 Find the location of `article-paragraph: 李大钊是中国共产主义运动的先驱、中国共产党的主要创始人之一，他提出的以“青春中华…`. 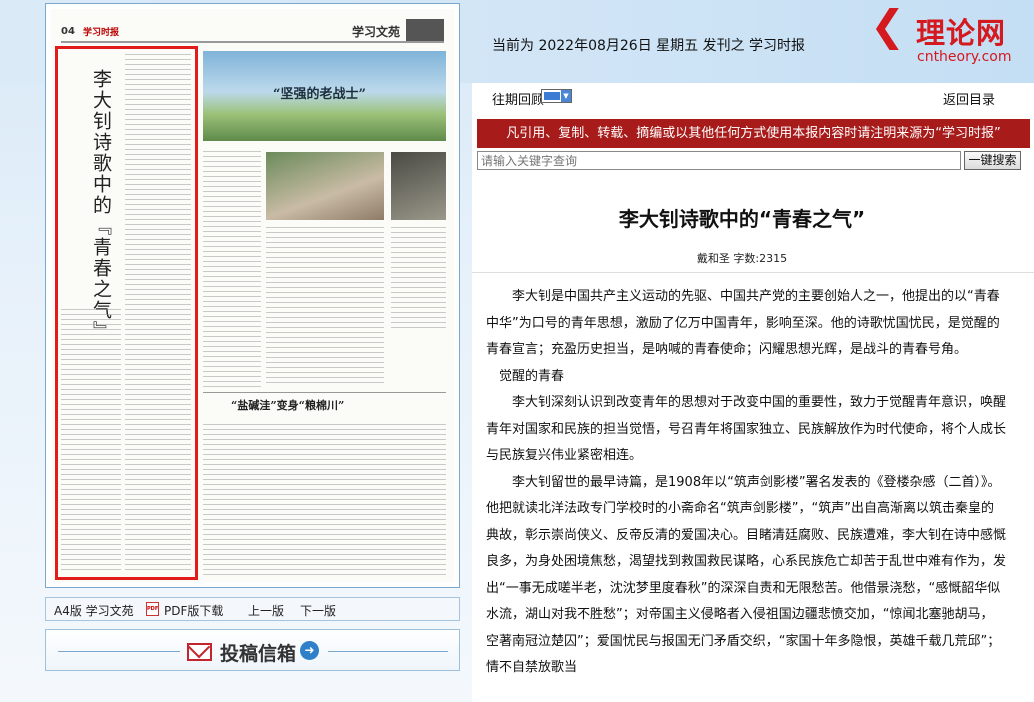

article-paragraph: 李大钊是中国共产主义运动的先驱、中国共产党的主要创始人之一，他提出的以“青春中华… is located at coordinates (743, 323).